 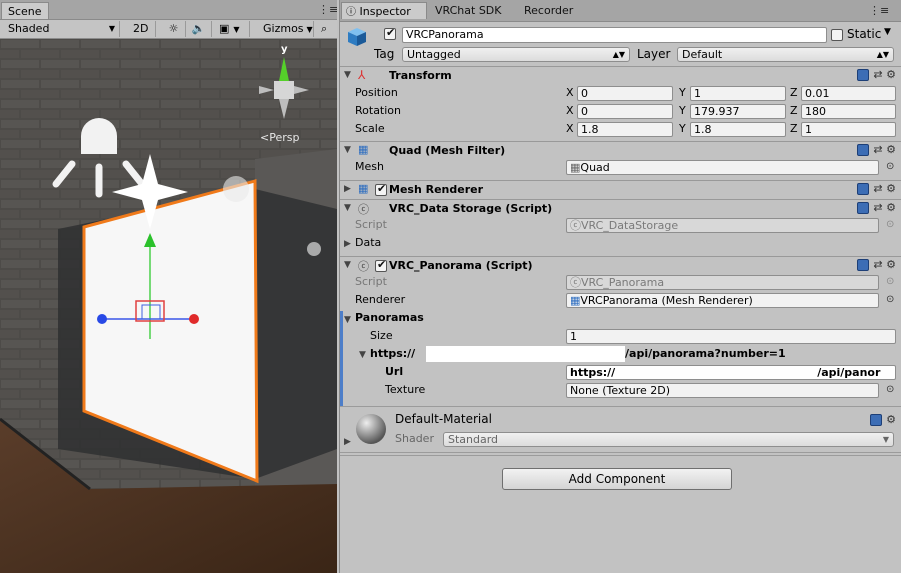 I want to click on mesh-renderer-enabled-checkbox, so click(x=381, y=189).